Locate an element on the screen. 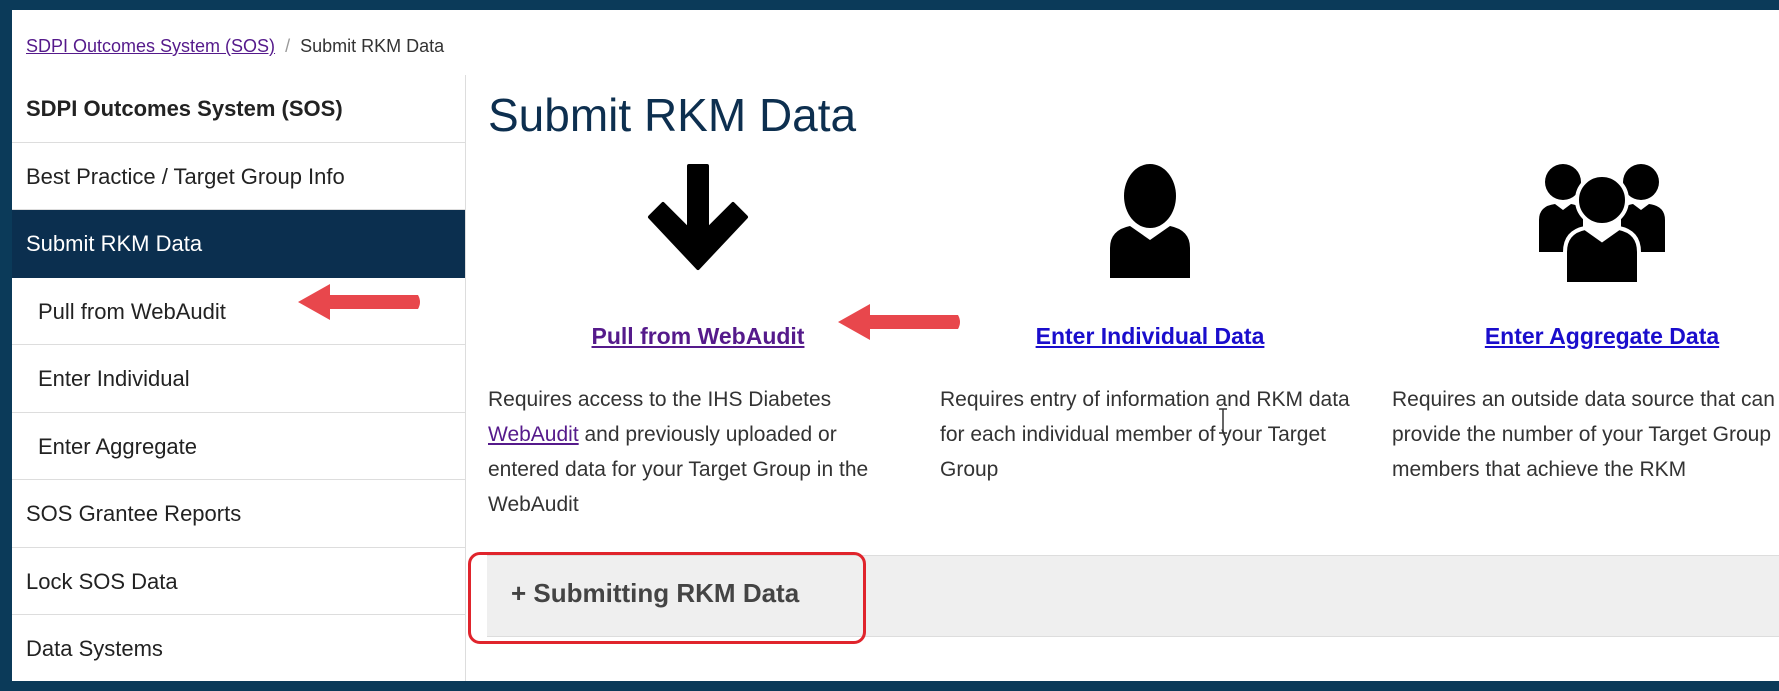  enter-individual-data-link: Enter Individual Data is located at coordinates (1150, 336).